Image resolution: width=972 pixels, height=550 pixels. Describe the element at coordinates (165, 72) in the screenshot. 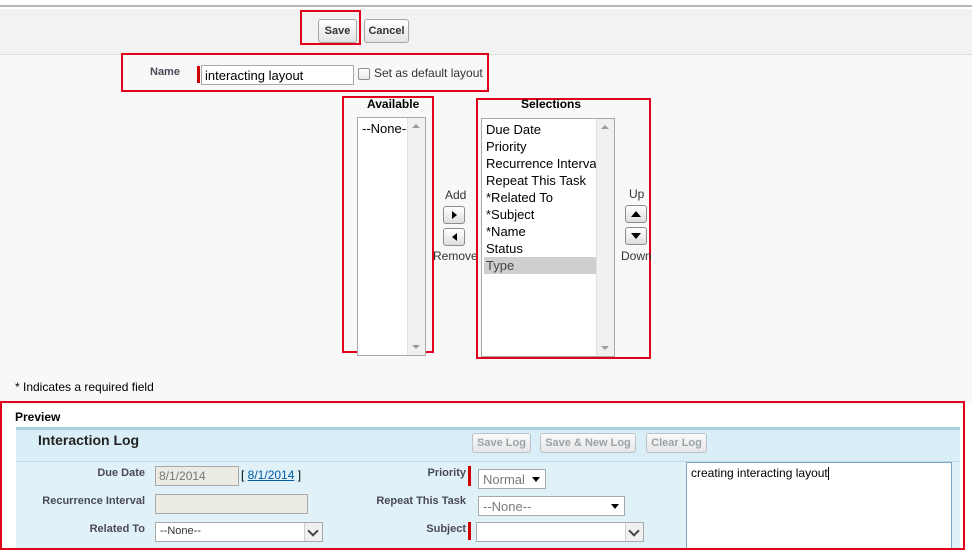

I see `name-label: Name` at that location.